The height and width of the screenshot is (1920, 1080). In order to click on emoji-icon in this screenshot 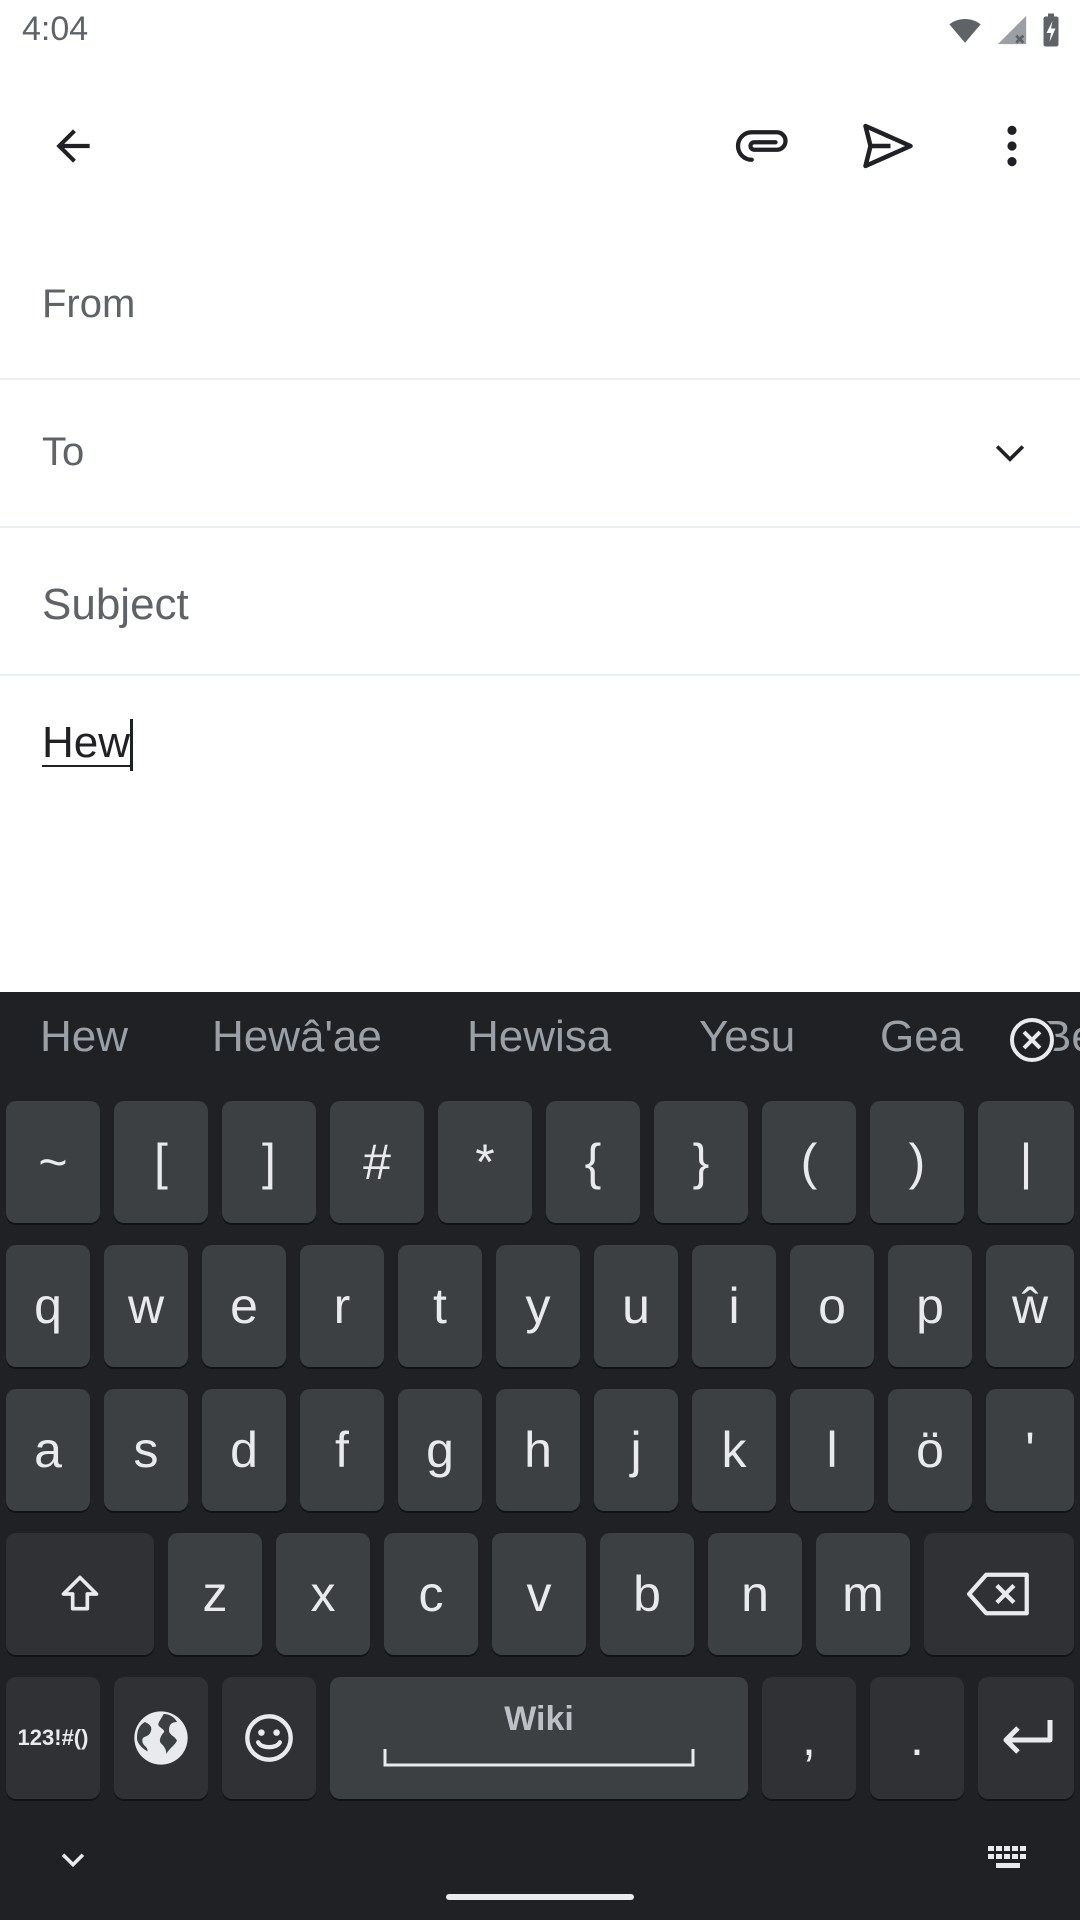, I will do `click(269, 1738)`.